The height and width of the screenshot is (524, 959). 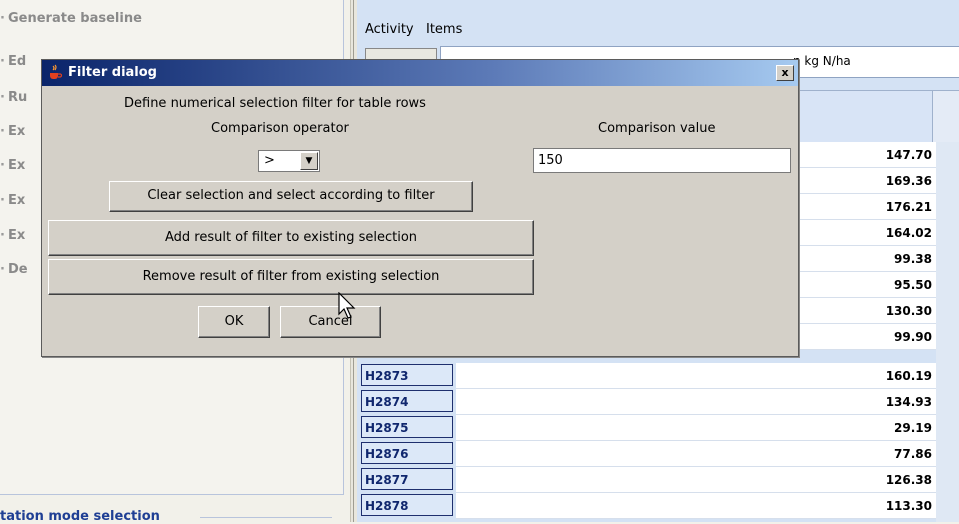 I want to click on chevron-down-icon: ▼, so click(x=309, y=161).